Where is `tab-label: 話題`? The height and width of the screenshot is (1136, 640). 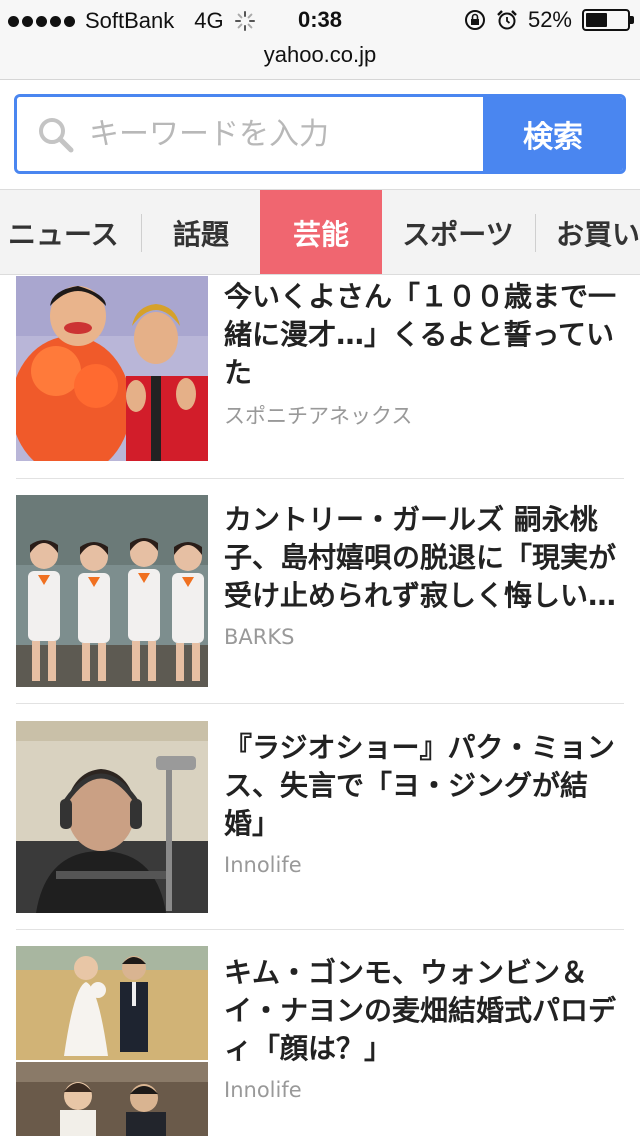 tab-label: 話題 is located at coordinates (200, 234).